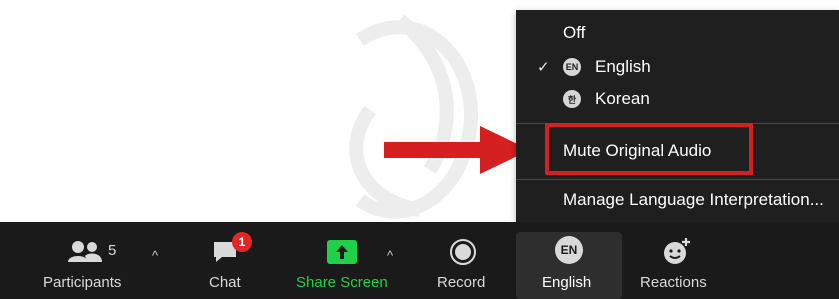 The image size is (839, 299). What do you see at coordinates (569, 250) in the screenshot?
I see `language-icon: EN` at bounding box center [569, 250].